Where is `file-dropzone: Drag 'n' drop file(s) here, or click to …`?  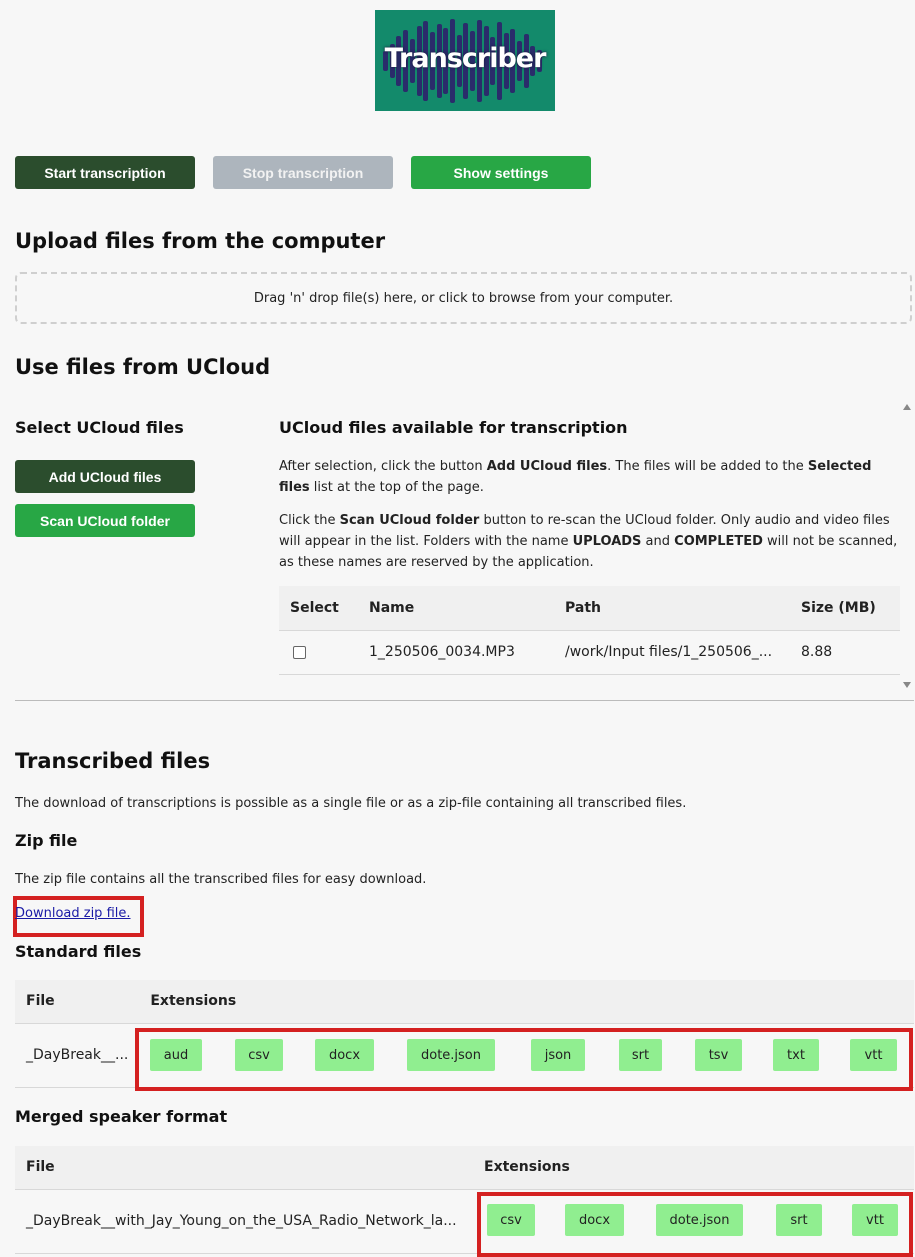
file-dropzone: Drag 'n' drop file(s) here, or click to … is located at coordinates (463, 298).